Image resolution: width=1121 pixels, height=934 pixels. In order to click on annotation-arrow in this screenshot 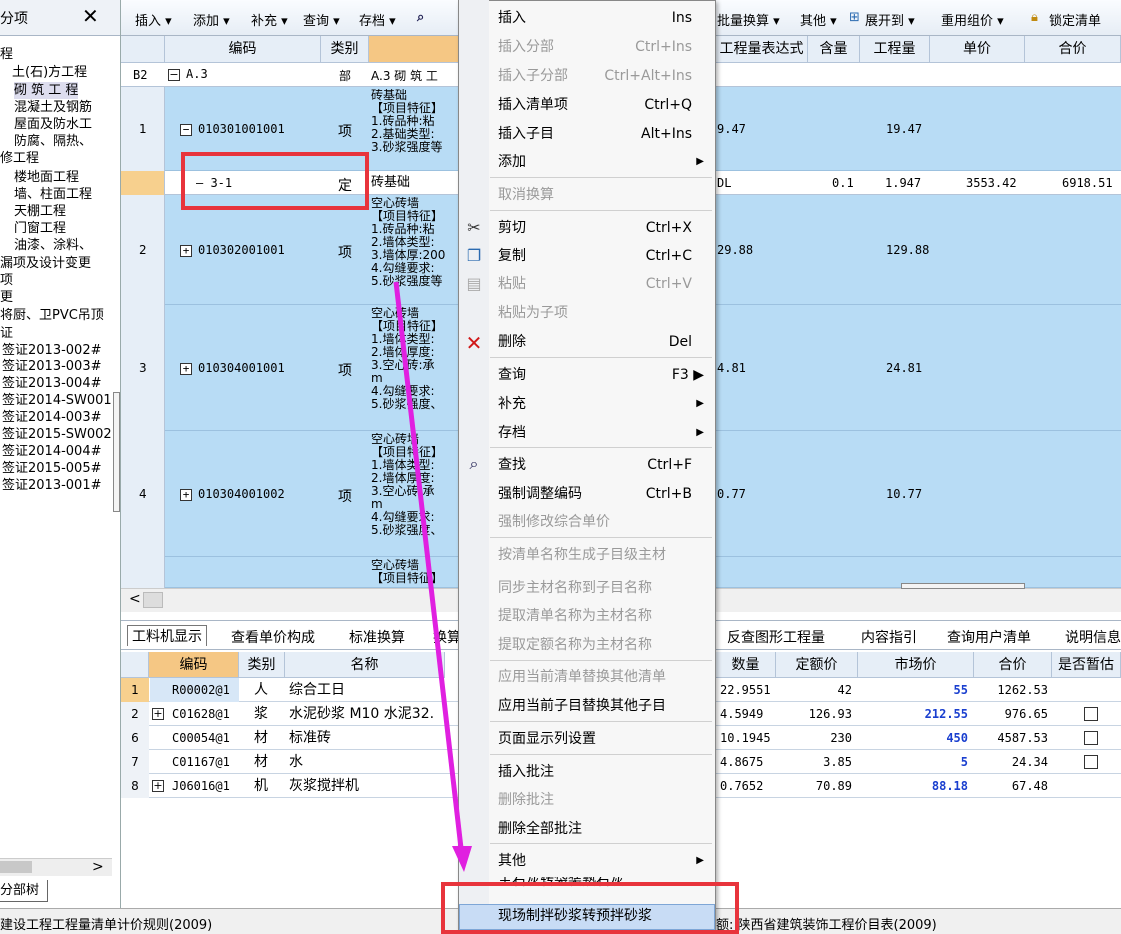, I will do `click(432, 576)`.